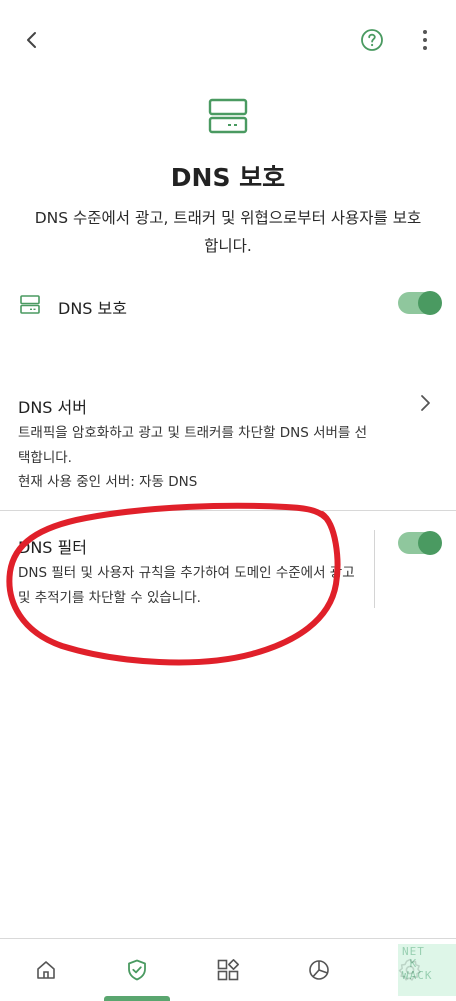 Image resolution: width=456 pixels, height=1001 pixels. I want to click on dns-filter-toggle, so click(420, 543).